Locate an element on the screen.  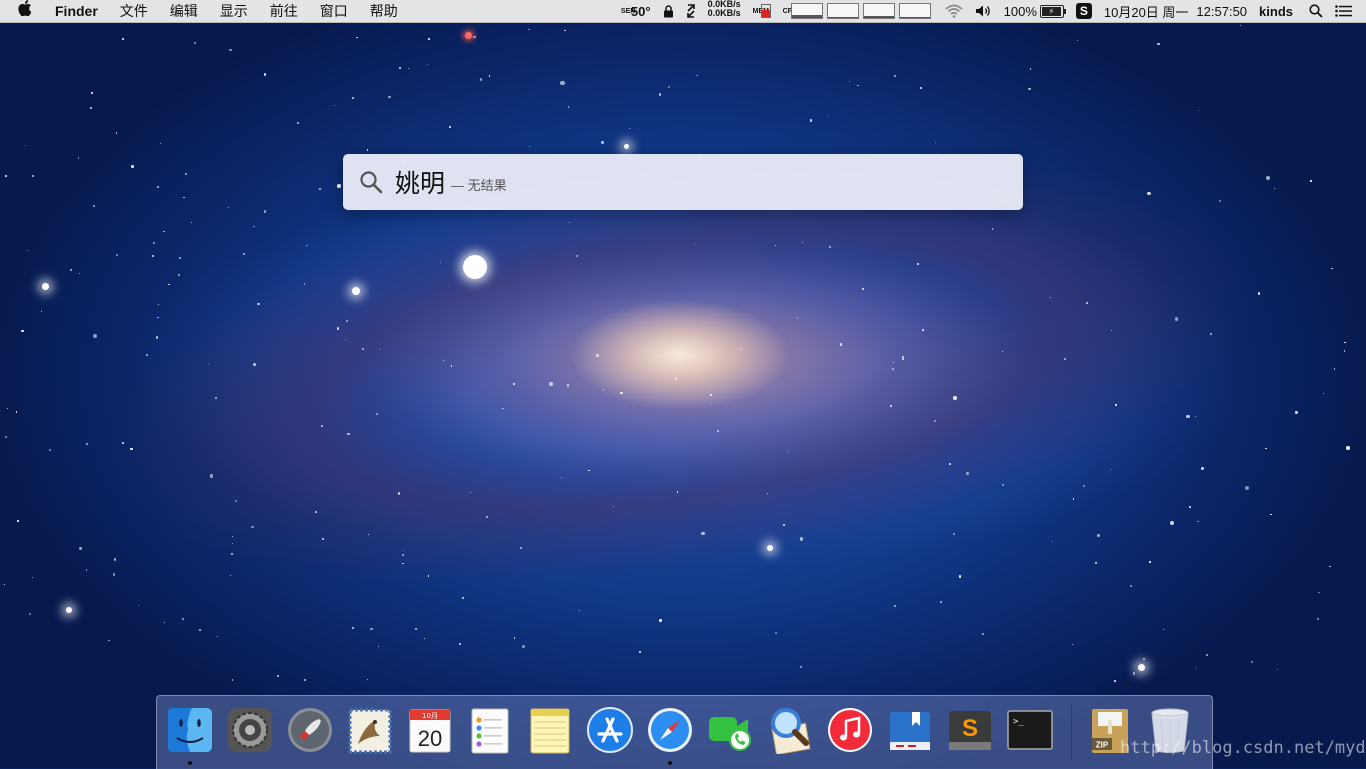
menu-window: 窗口 is located at coordinates (334, 11).